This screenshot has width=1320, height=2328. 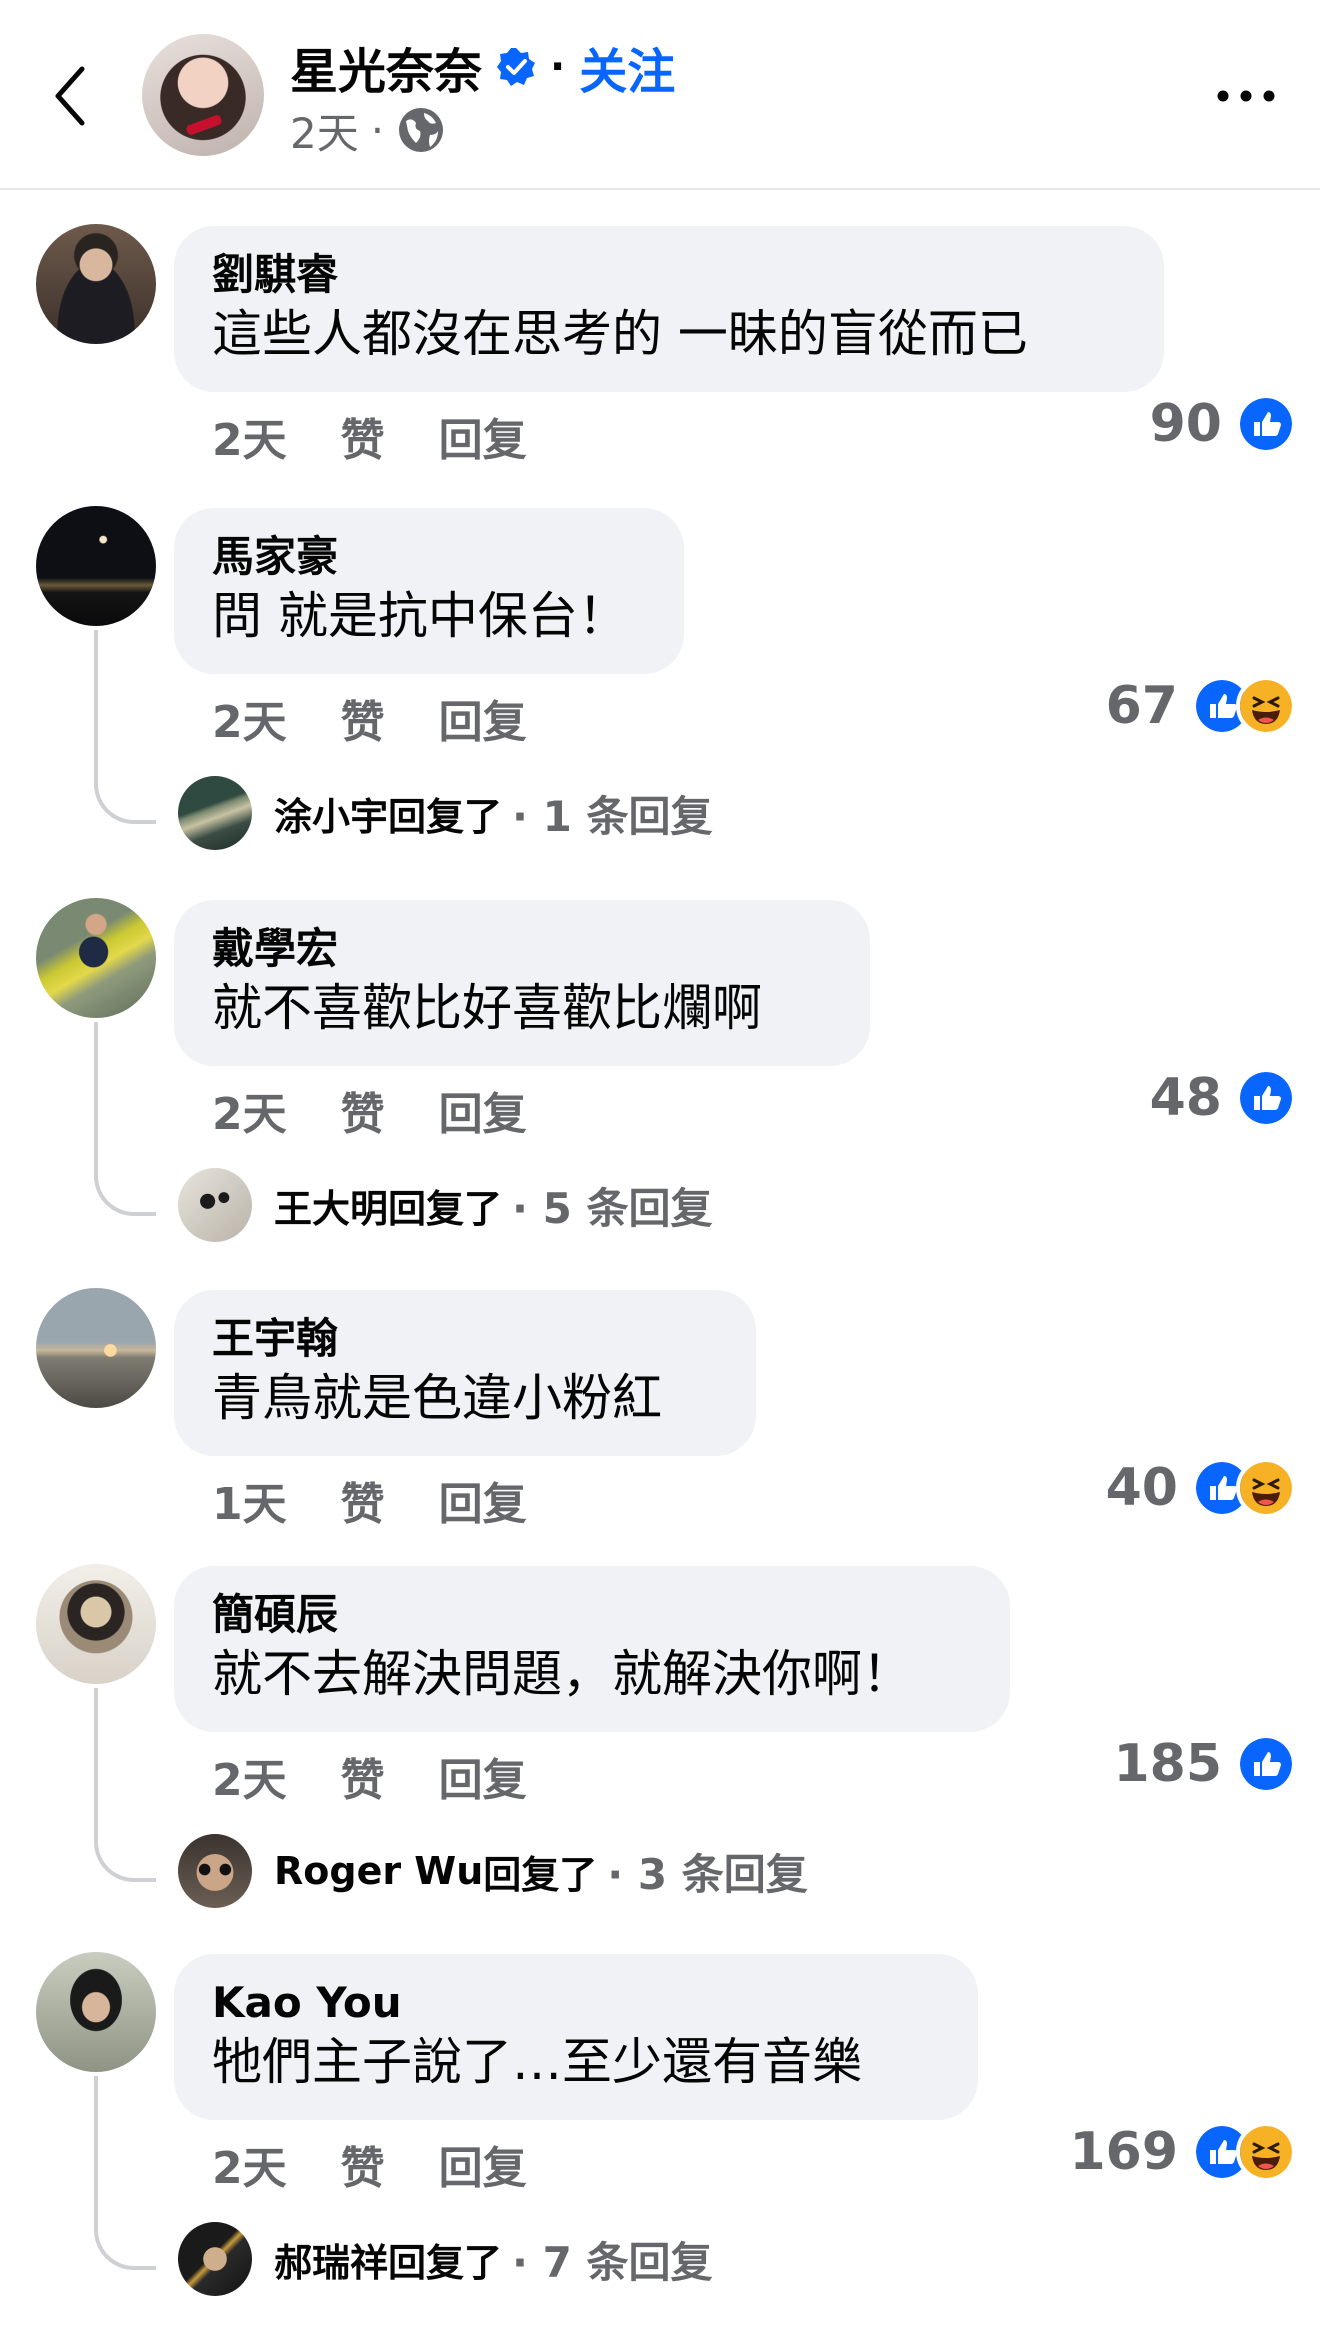 I want to click on more-options-button, so click(x=1246, y=96).